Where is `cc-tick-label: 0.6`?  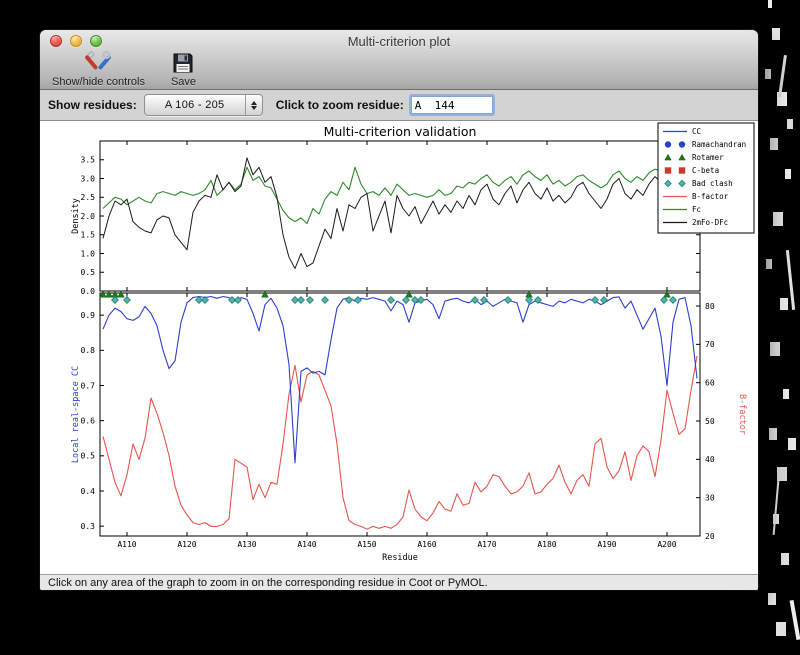
cc-tick-label: 0.6 is located at coordinates (88, 420).